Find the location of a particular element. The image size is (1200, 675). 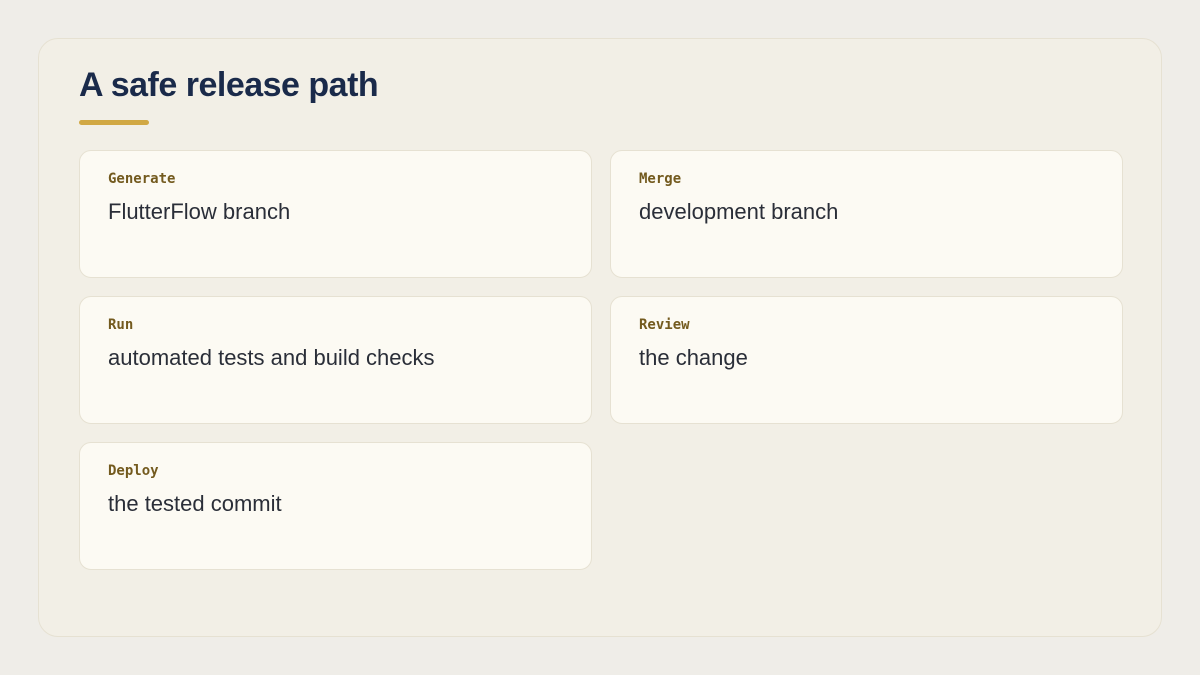

step-card-review: Review the change is located at coordinates (866, 360).